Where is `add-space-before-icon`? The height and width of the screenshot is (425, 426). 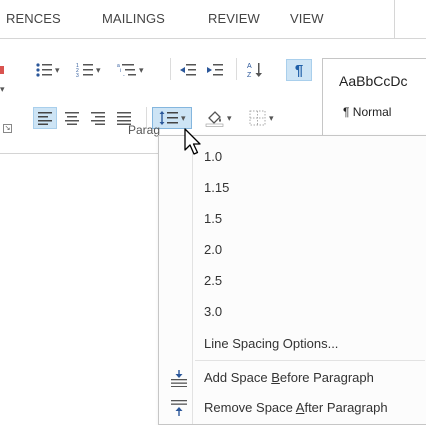
add-space-before-icon is located at coordinates (179, 378).